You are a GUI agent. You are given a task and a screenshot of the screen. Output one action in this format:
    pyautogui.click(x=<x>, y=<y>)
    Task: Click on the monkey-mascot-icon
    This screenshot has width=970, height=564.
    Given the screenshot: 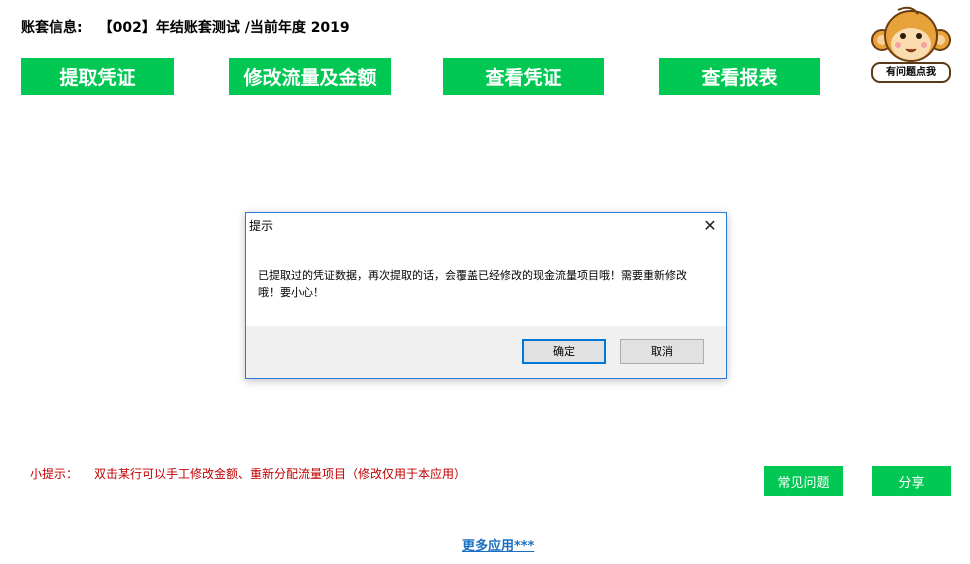 What is the action you would take?
    pyautogui.click(x=911, y=34)
    